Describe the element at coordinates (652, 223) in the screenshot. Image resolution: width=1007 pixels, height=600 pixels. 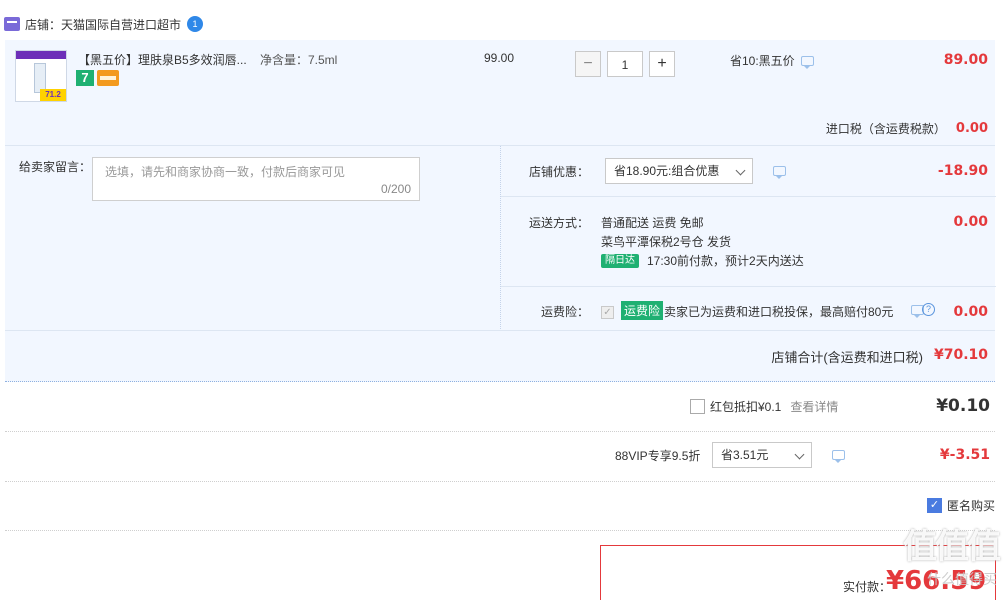
I see `shipping-method: 普通配送 运费 免邮` at that location.